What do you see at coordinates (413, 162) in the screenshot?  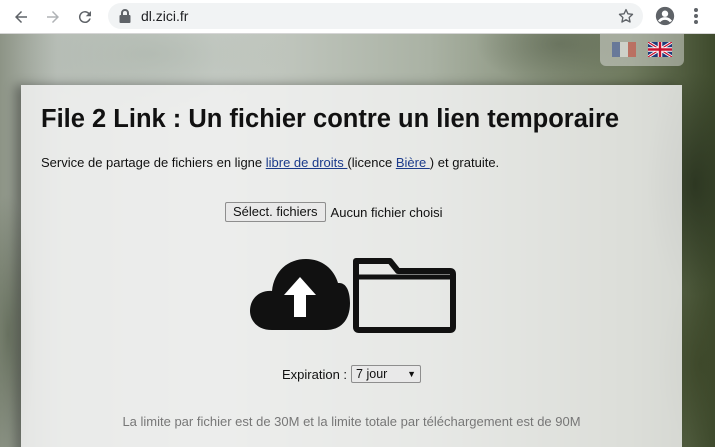 I see `biere-license-link: Bière` at bounding box center [413, 162].